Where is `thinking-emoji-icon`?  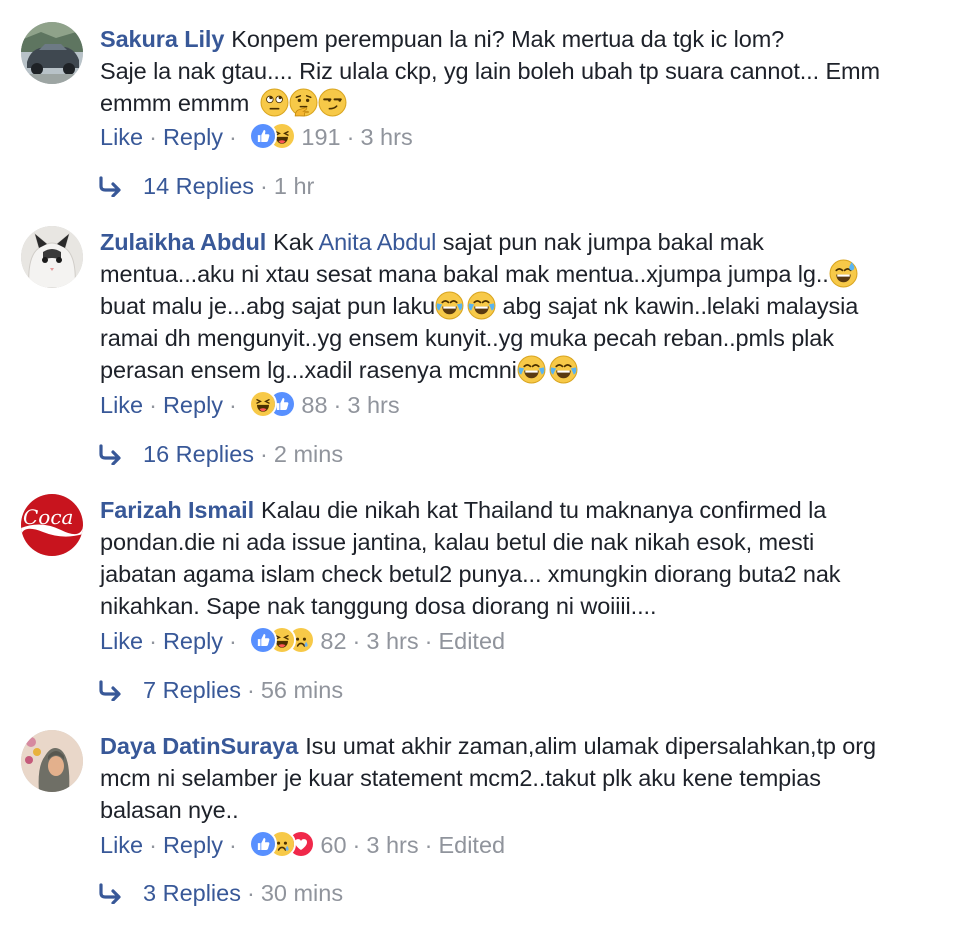 thinking-emoji-icon is located at coordinates (303, 102).